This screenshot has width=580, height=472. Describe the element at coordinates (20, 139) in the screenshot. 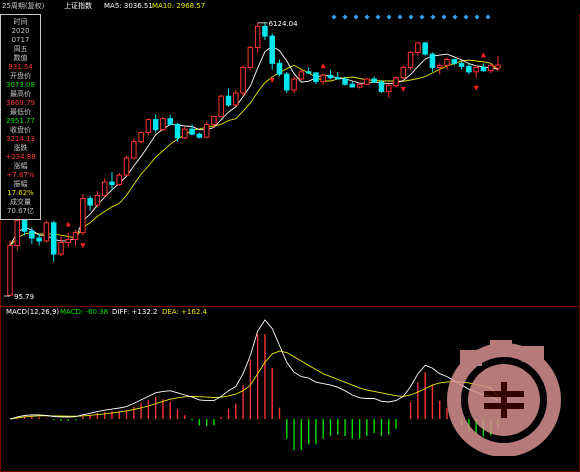

I see `close-value: 3214.13` at that location.